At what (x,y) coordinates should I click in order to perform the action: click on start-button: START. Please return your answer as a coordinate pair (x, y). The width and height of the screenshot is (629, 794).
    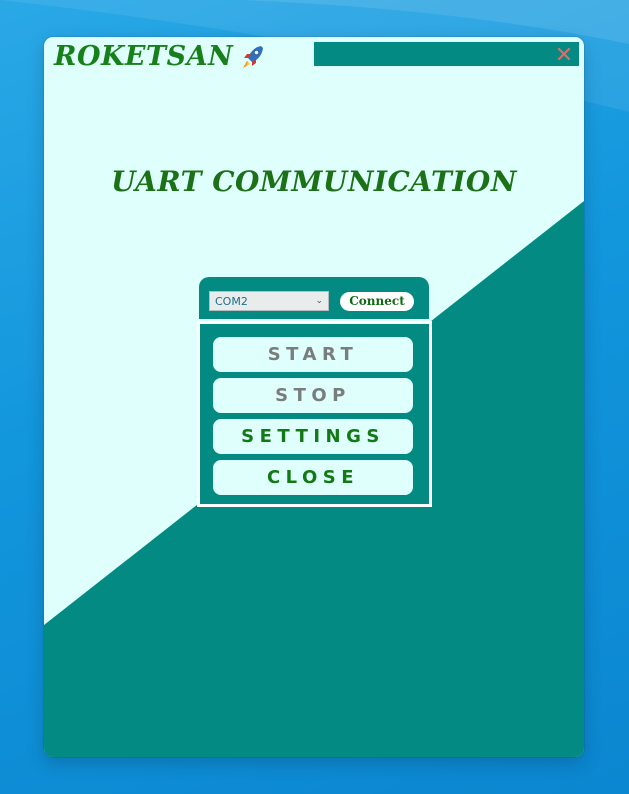
    Looking at the image, I should click on (313, 354).